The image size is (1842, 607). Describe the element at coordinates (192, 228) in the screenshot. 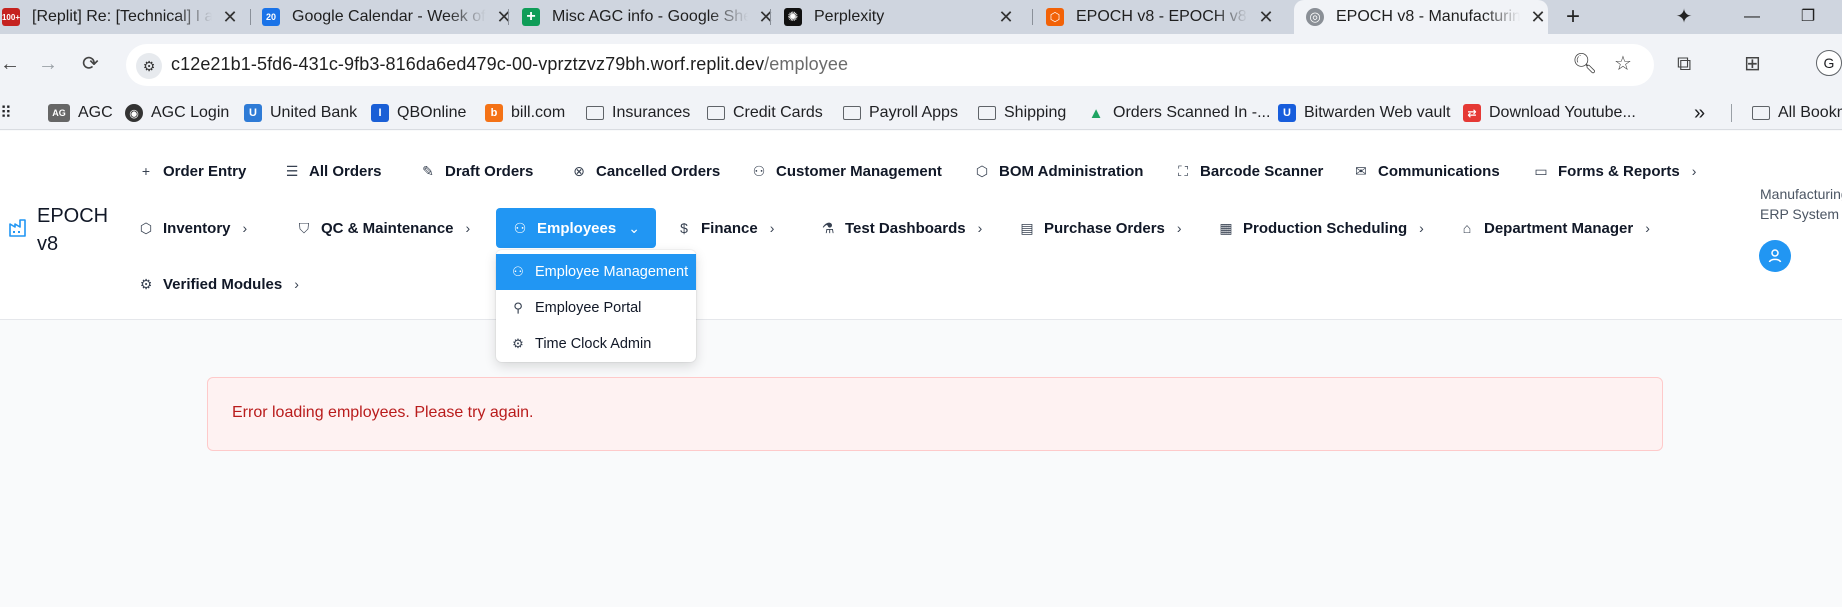

I see `nav-inventory: ⬡ Inventory ›` at that location.